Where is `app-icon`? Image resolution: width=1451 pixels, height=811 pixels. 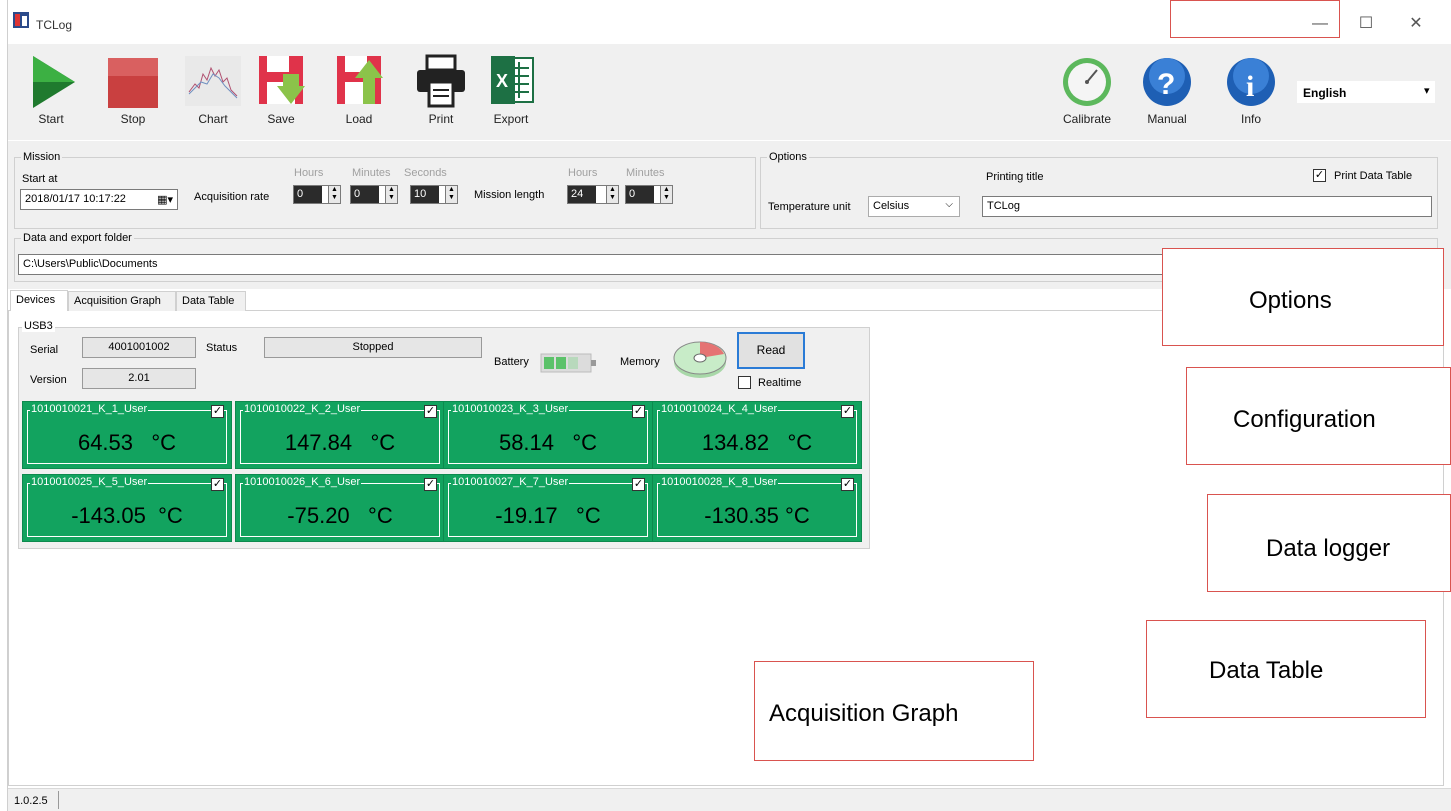 app-icon is located at coordinates (21, 20).